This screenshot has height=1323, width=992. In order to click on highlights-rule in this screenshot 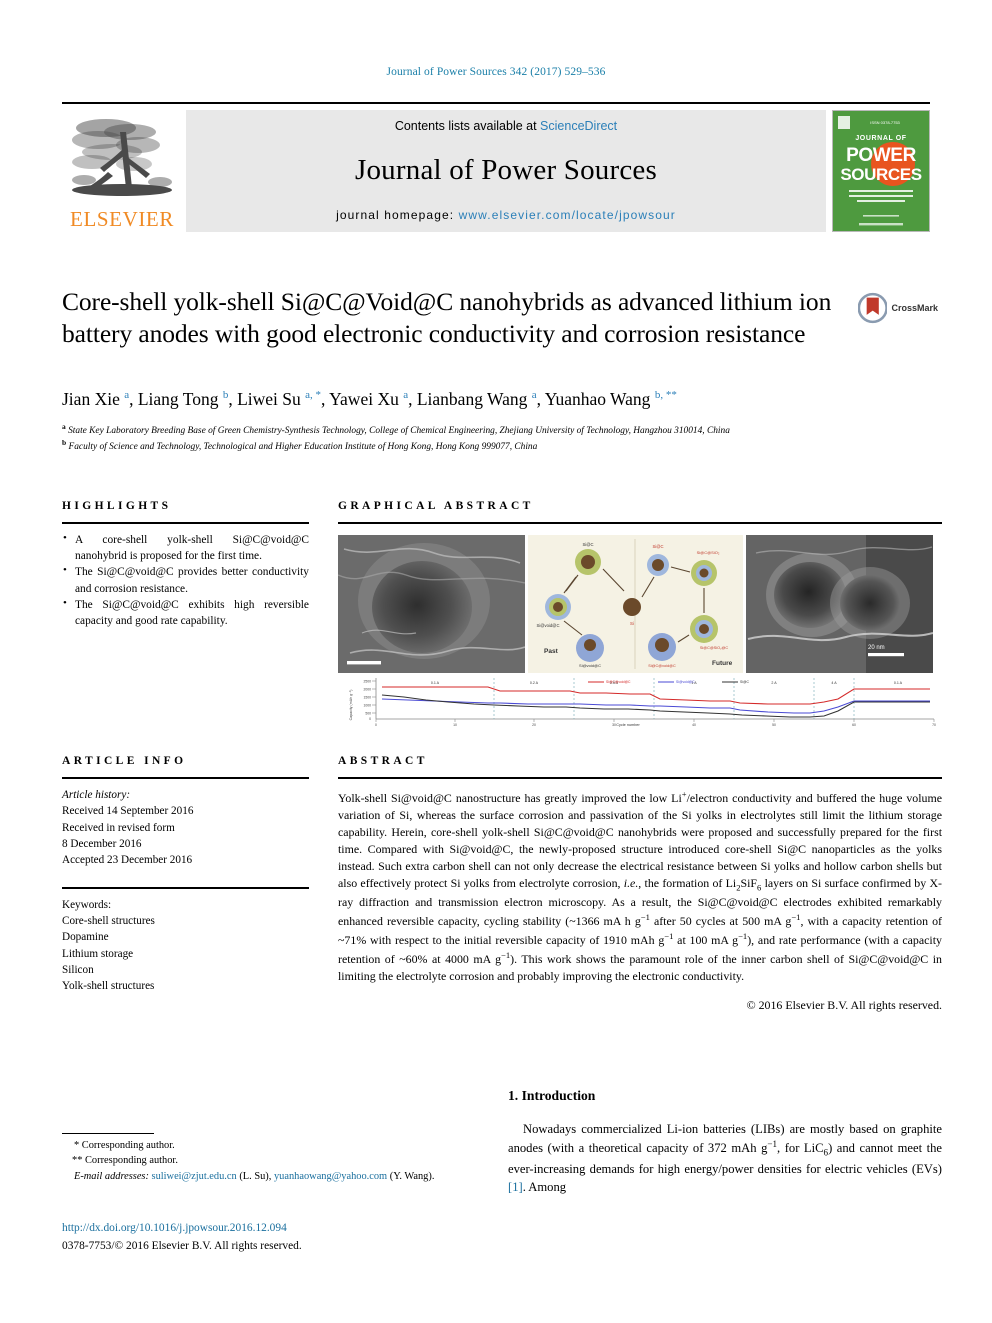, I will do `click(185, 523)`.